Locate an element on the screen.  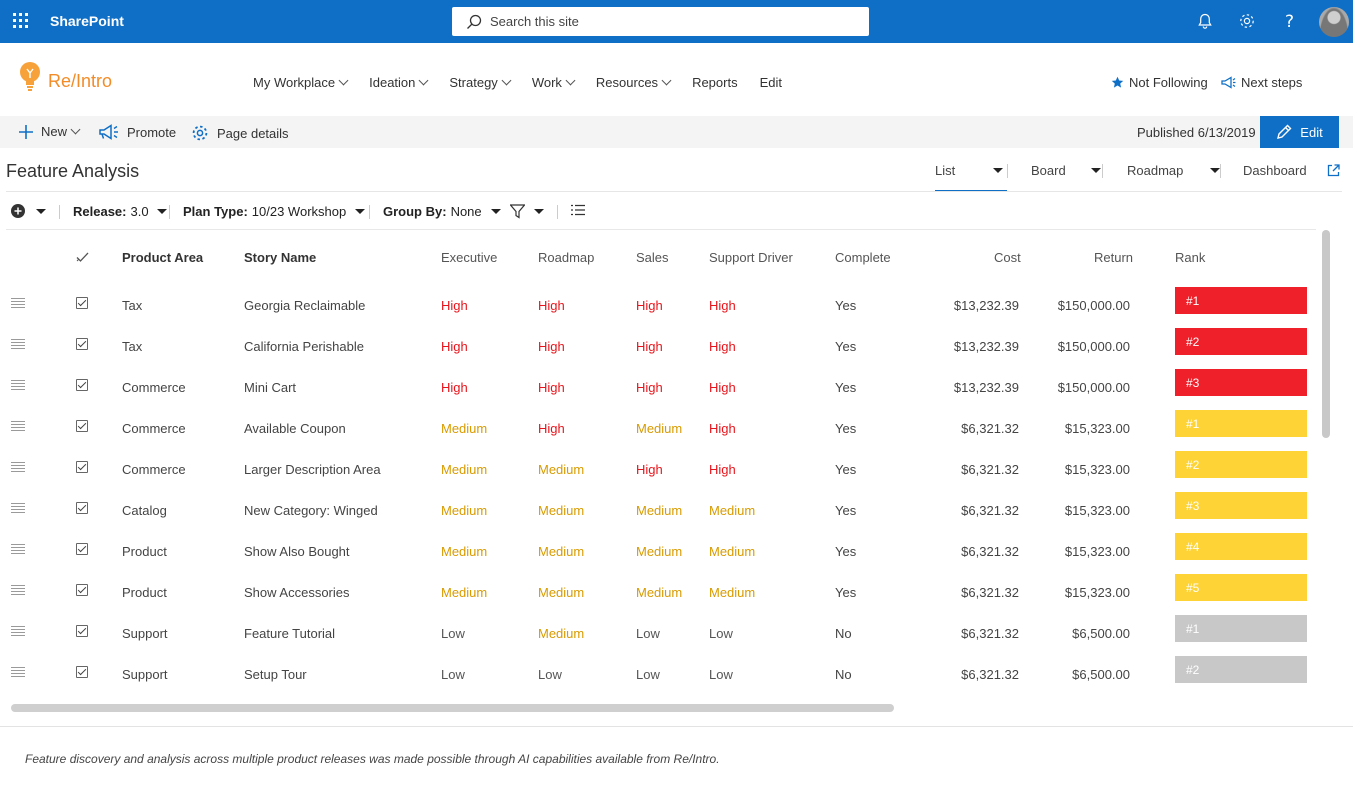
tab-dashboard: Dashboard is located at coordinates (1275, 170).